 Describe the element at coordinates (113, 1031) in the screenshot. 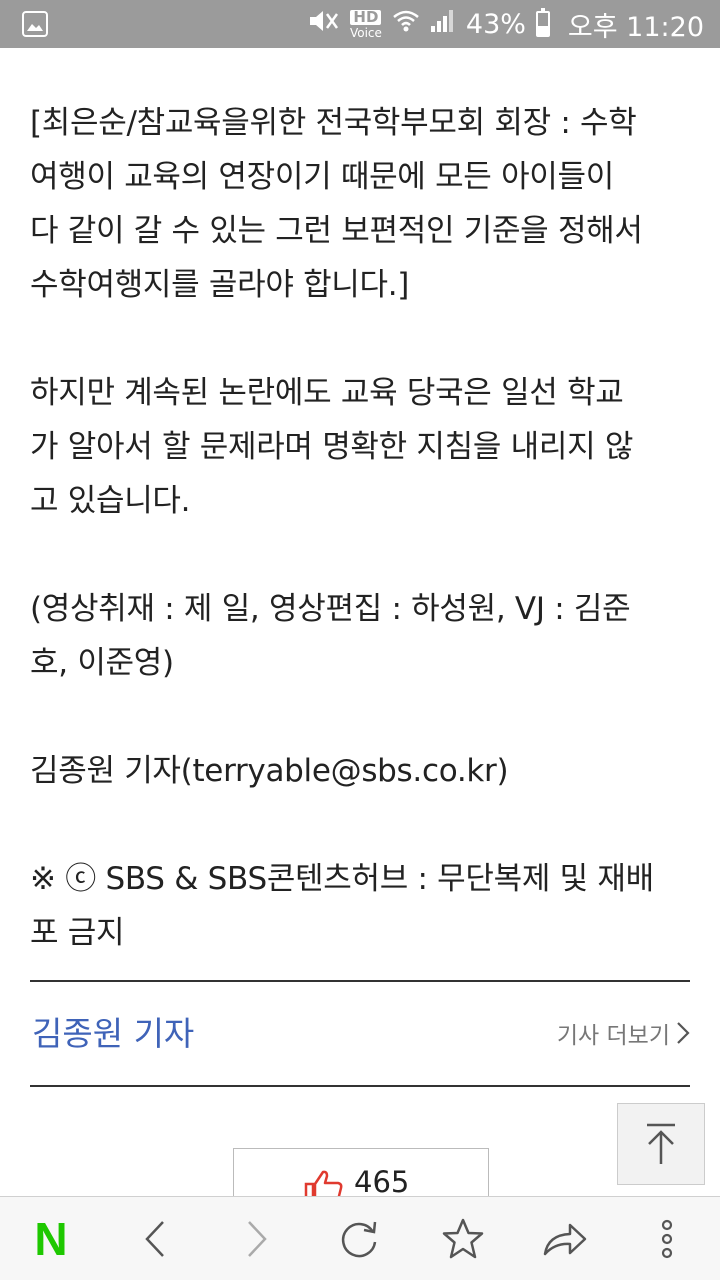

I see `reporter-name-link: 김종원 기자` at that location.